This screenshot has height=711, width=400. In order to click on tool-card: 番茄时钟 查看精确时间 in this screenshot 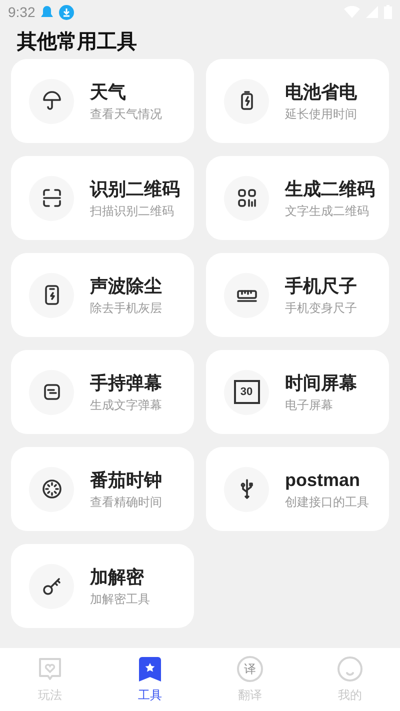, I will do `click(102, 489)`.